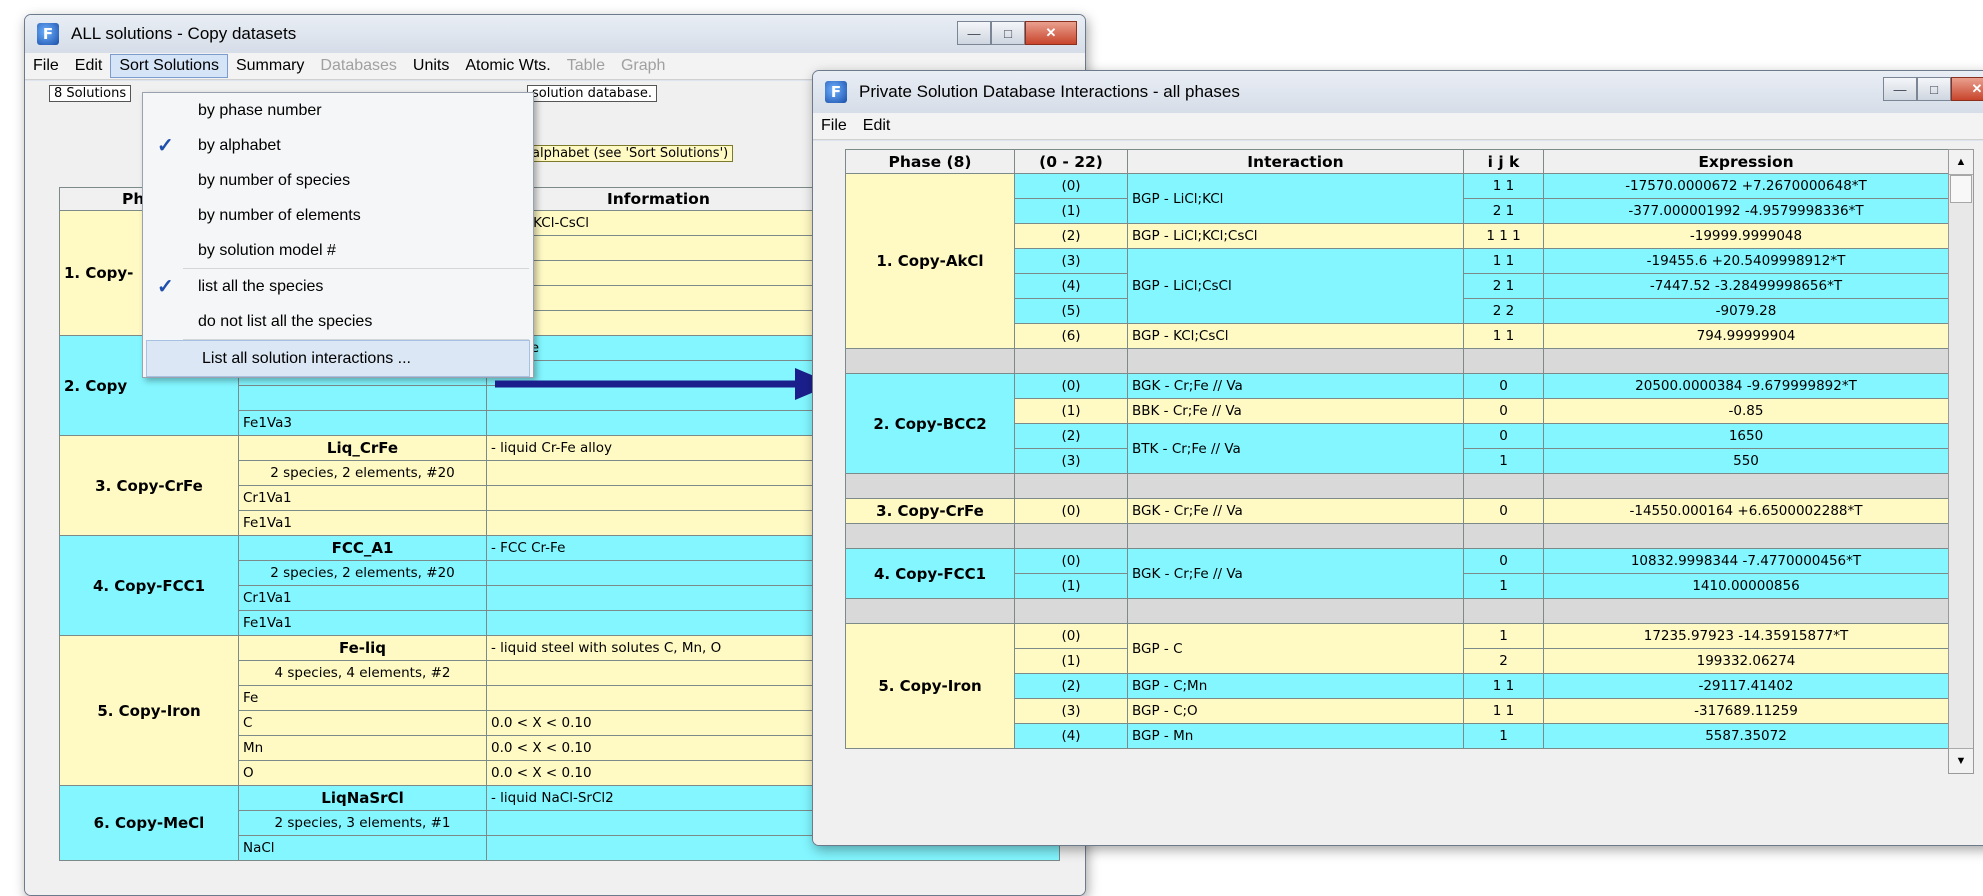 The image size is (1983, 896). What do you see at coordinates (1746, 561) in the screenshot?
I see `expression-cell: 10832.9998344 -7.4770000456*T` at bounding box center [1746, 561].